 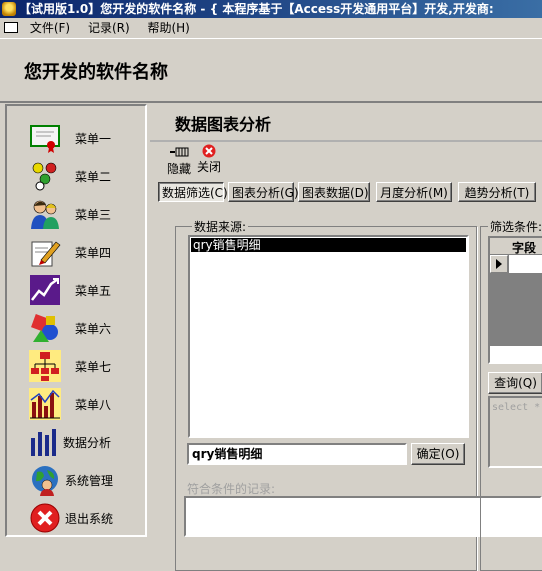 I want to click on app-header: 您开发的软件名称, so click(x=271, y=71).